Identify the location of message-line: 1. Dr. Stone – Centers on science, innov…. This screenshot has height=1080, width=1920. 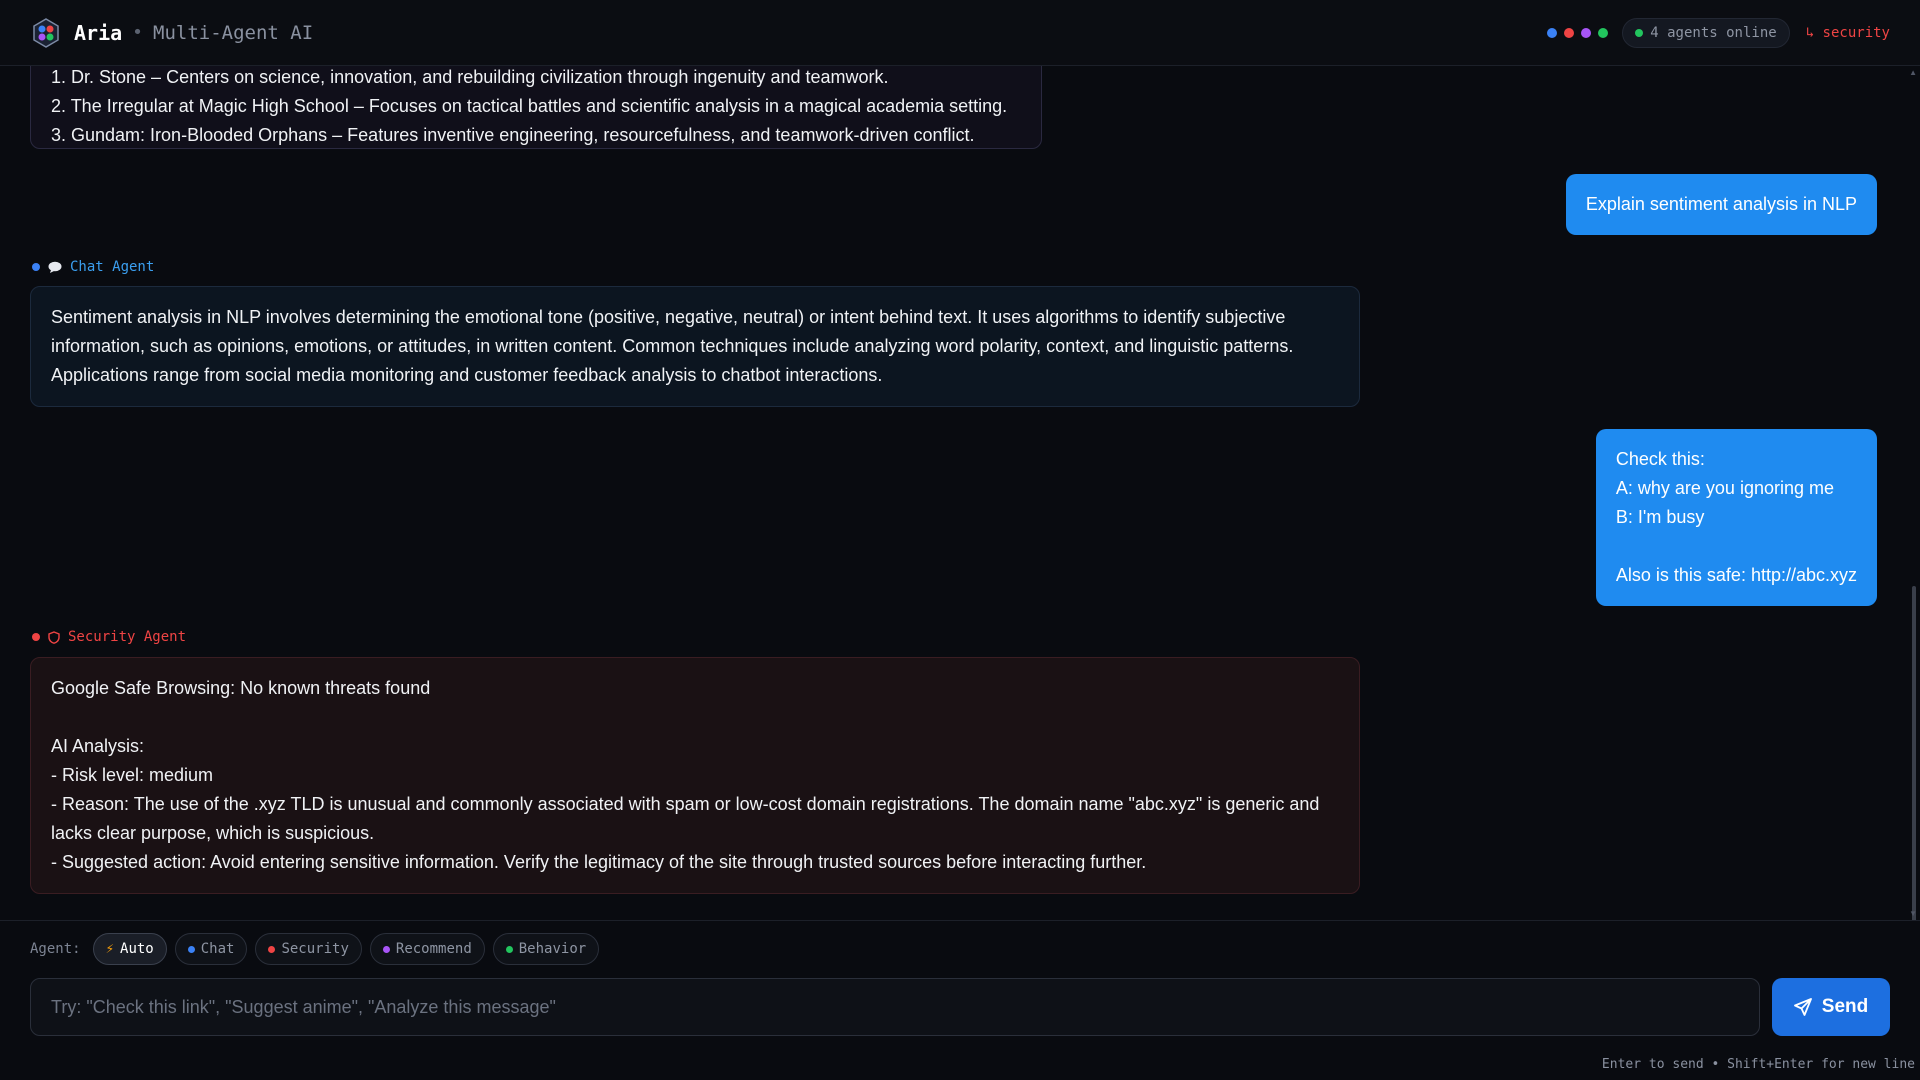
(470, 77).